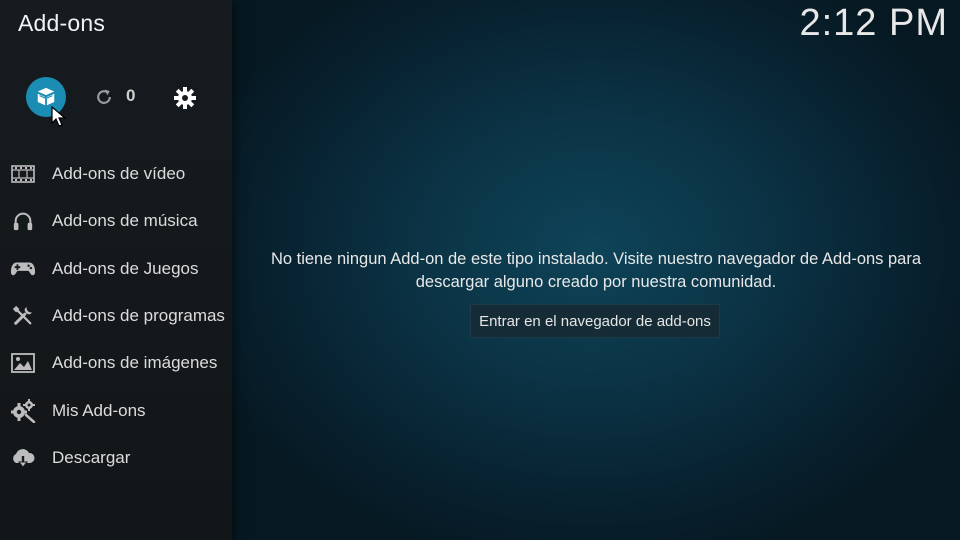 The height and width of the screenshot is (540, 960). I want to click on sidebar-item-video-addons: Add-ons de vídeo, so click(116, 174).